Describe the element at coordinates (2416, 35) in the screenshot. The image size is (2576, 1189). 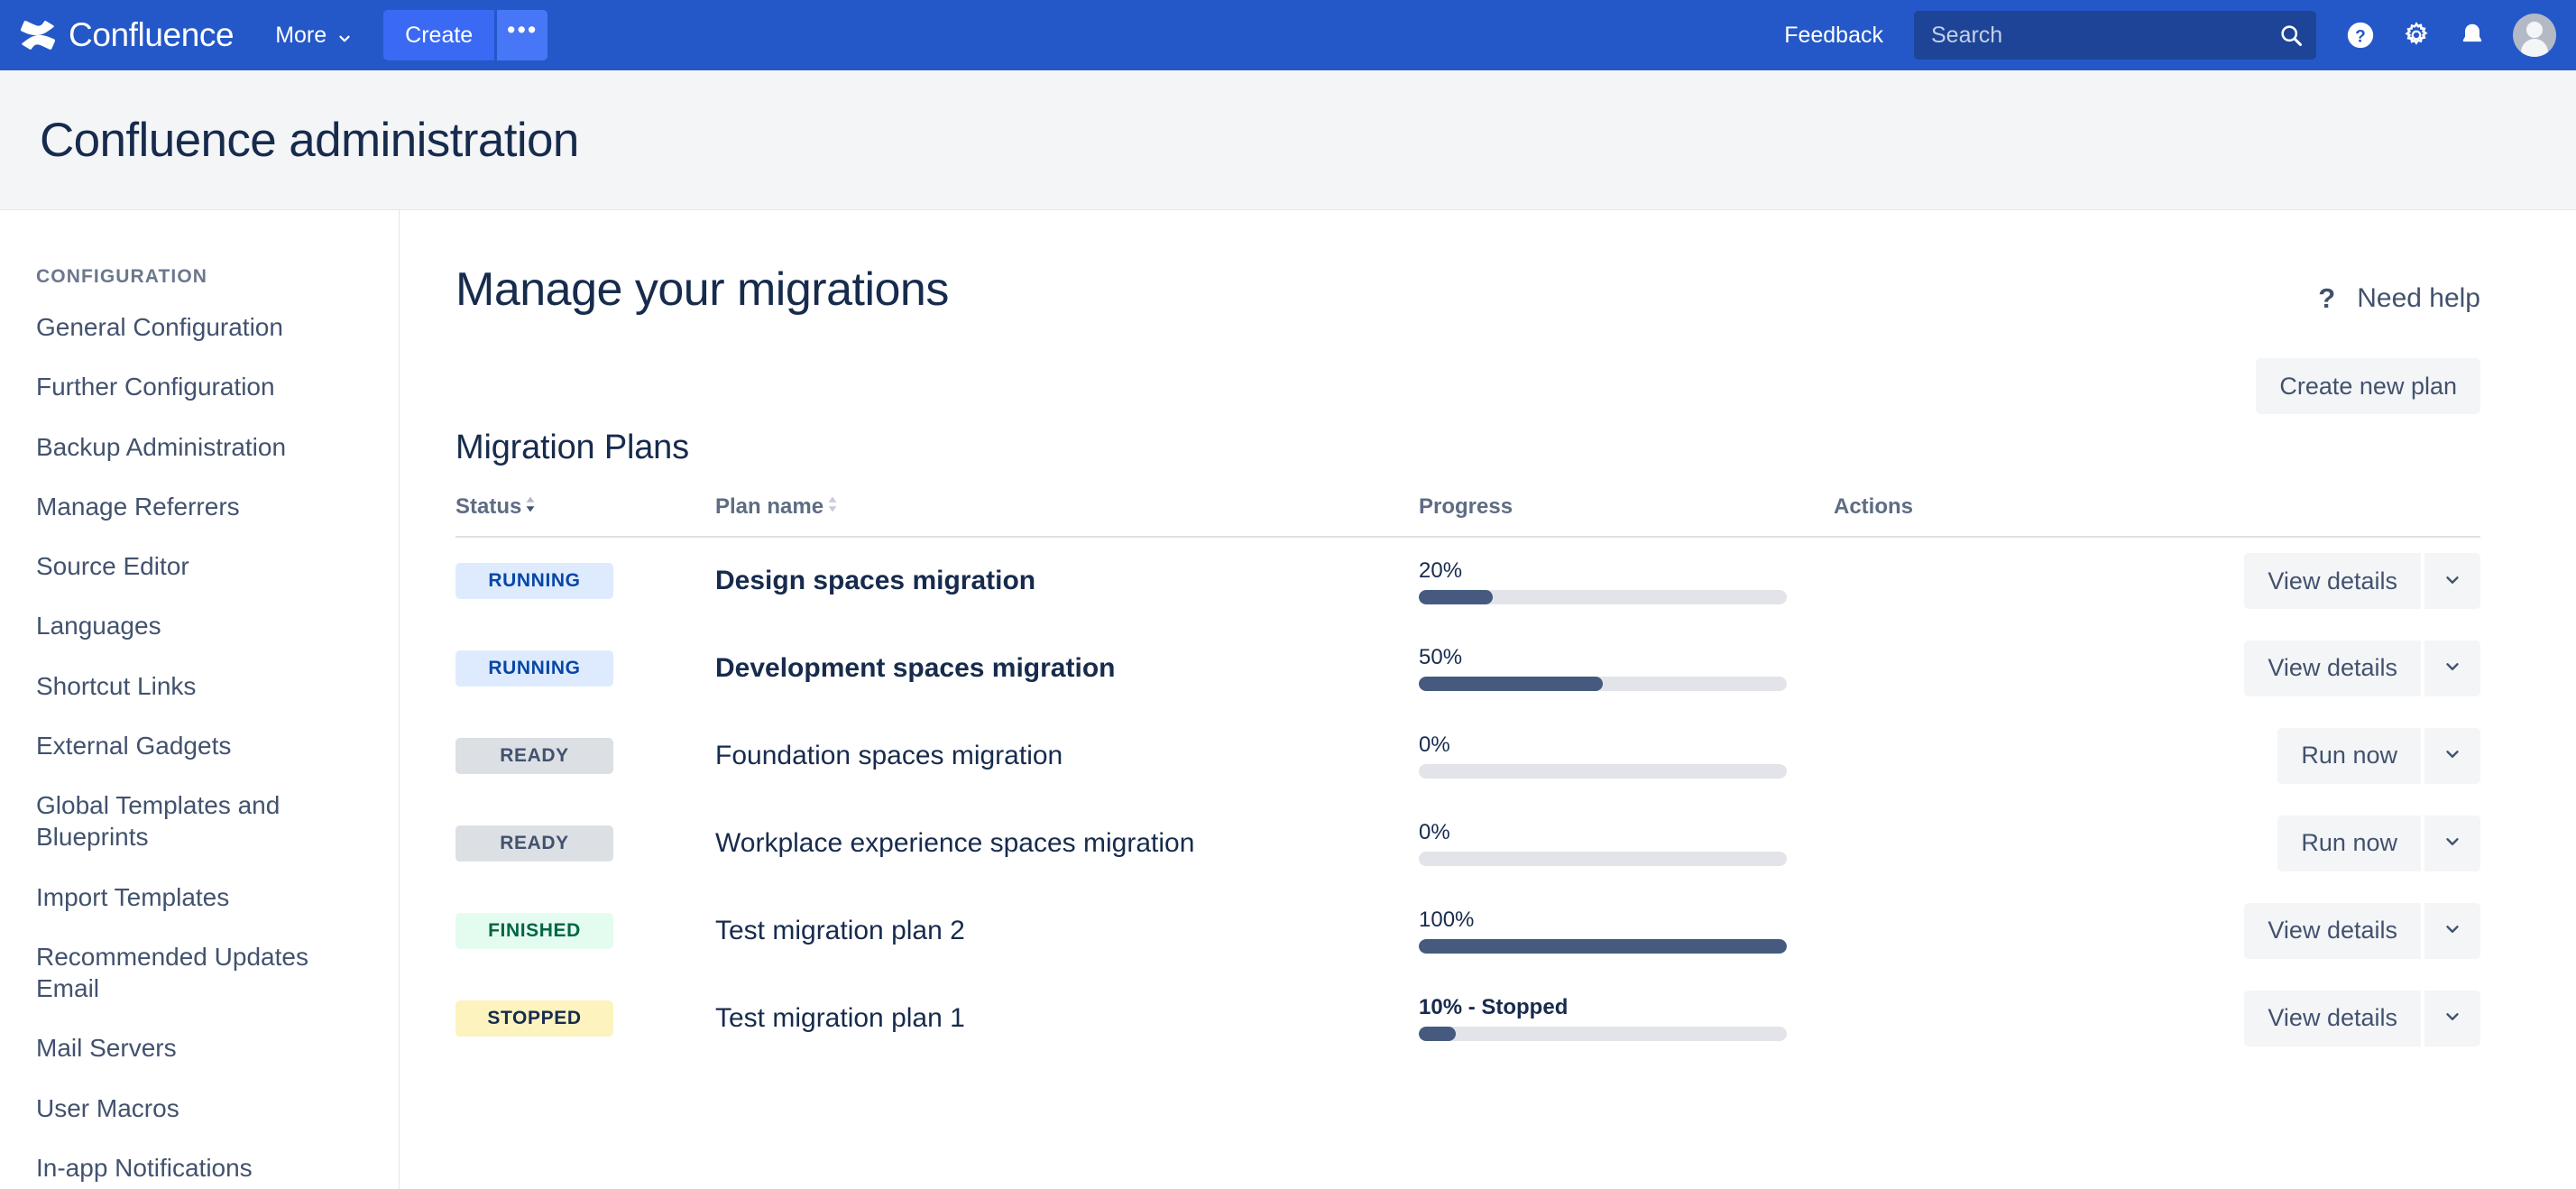
I see `gear-icon` at that location.